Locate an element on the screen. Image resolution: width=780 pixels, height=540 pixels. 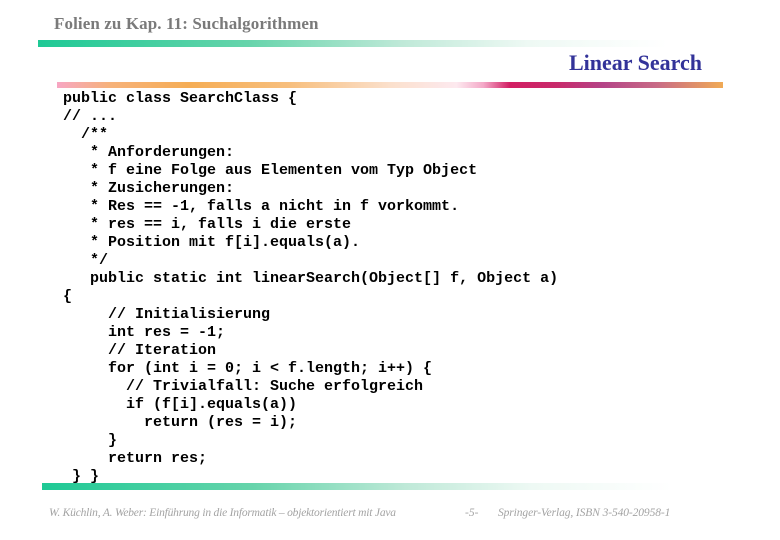
code-line: */ is located at coordinates (86, 260).